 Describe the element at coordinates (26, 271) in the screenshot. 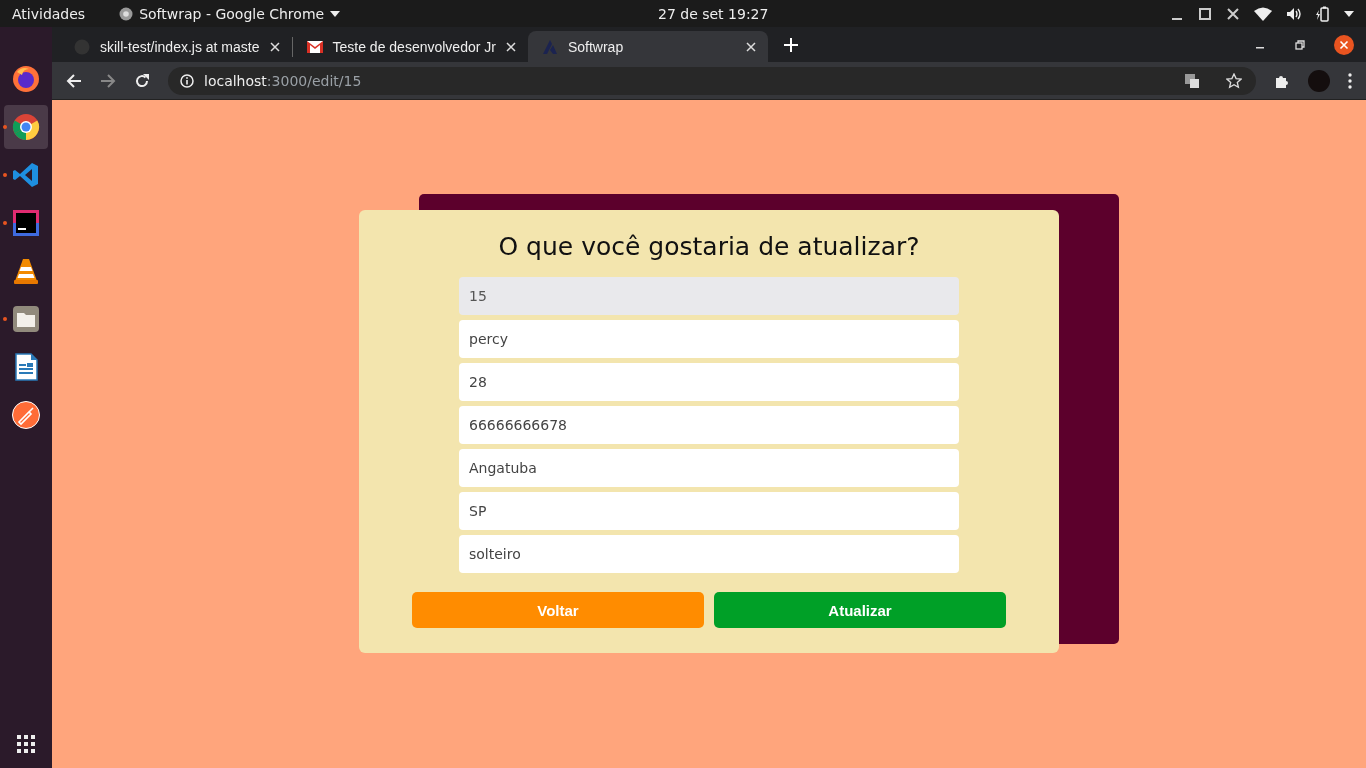

I see `traffic-cone-icon` at that location.